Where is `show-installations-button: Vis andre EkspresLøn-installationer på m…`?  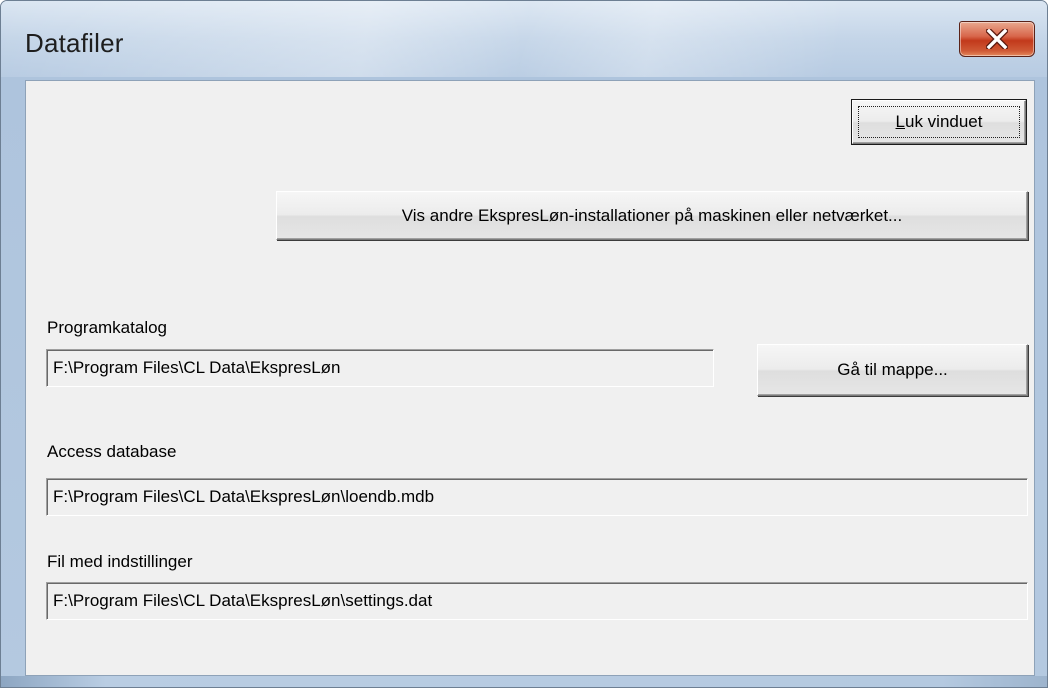
show-installations-button: Vis andre EkspresLøn-installationer på m… is located at coordinates (652, 215).